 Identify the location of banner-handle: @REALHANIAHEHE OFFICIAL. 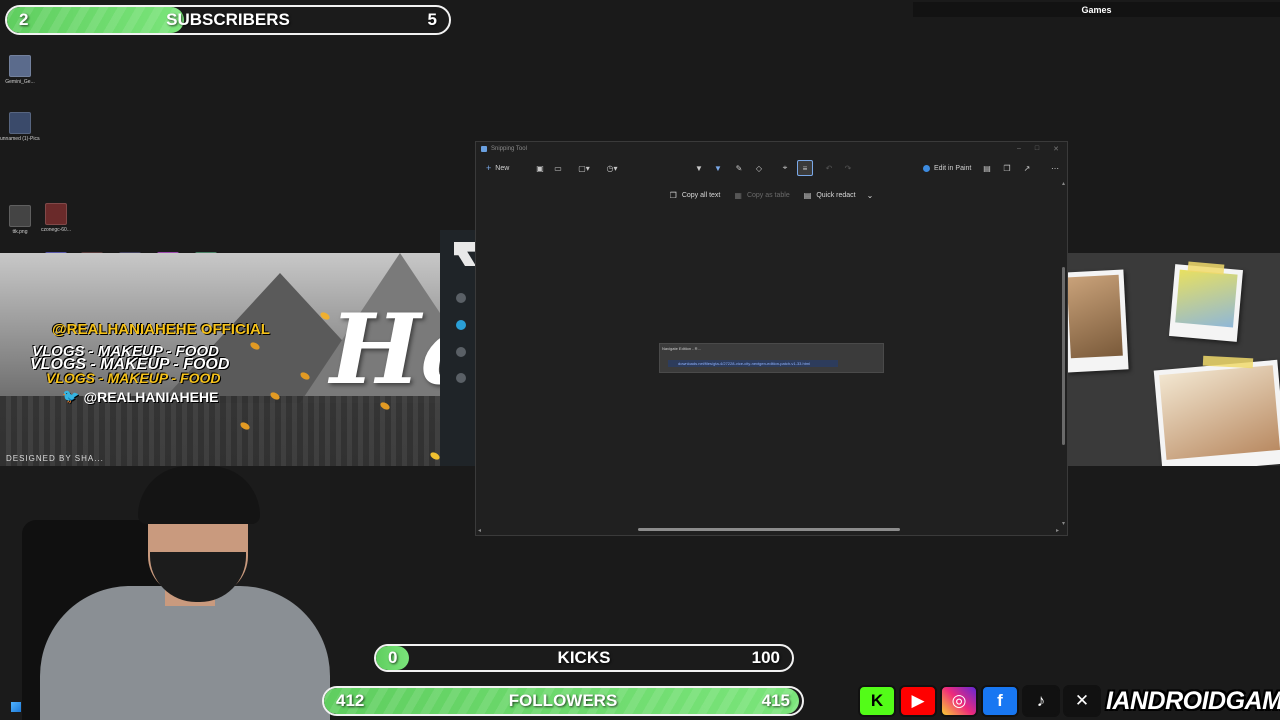
(161, 329).